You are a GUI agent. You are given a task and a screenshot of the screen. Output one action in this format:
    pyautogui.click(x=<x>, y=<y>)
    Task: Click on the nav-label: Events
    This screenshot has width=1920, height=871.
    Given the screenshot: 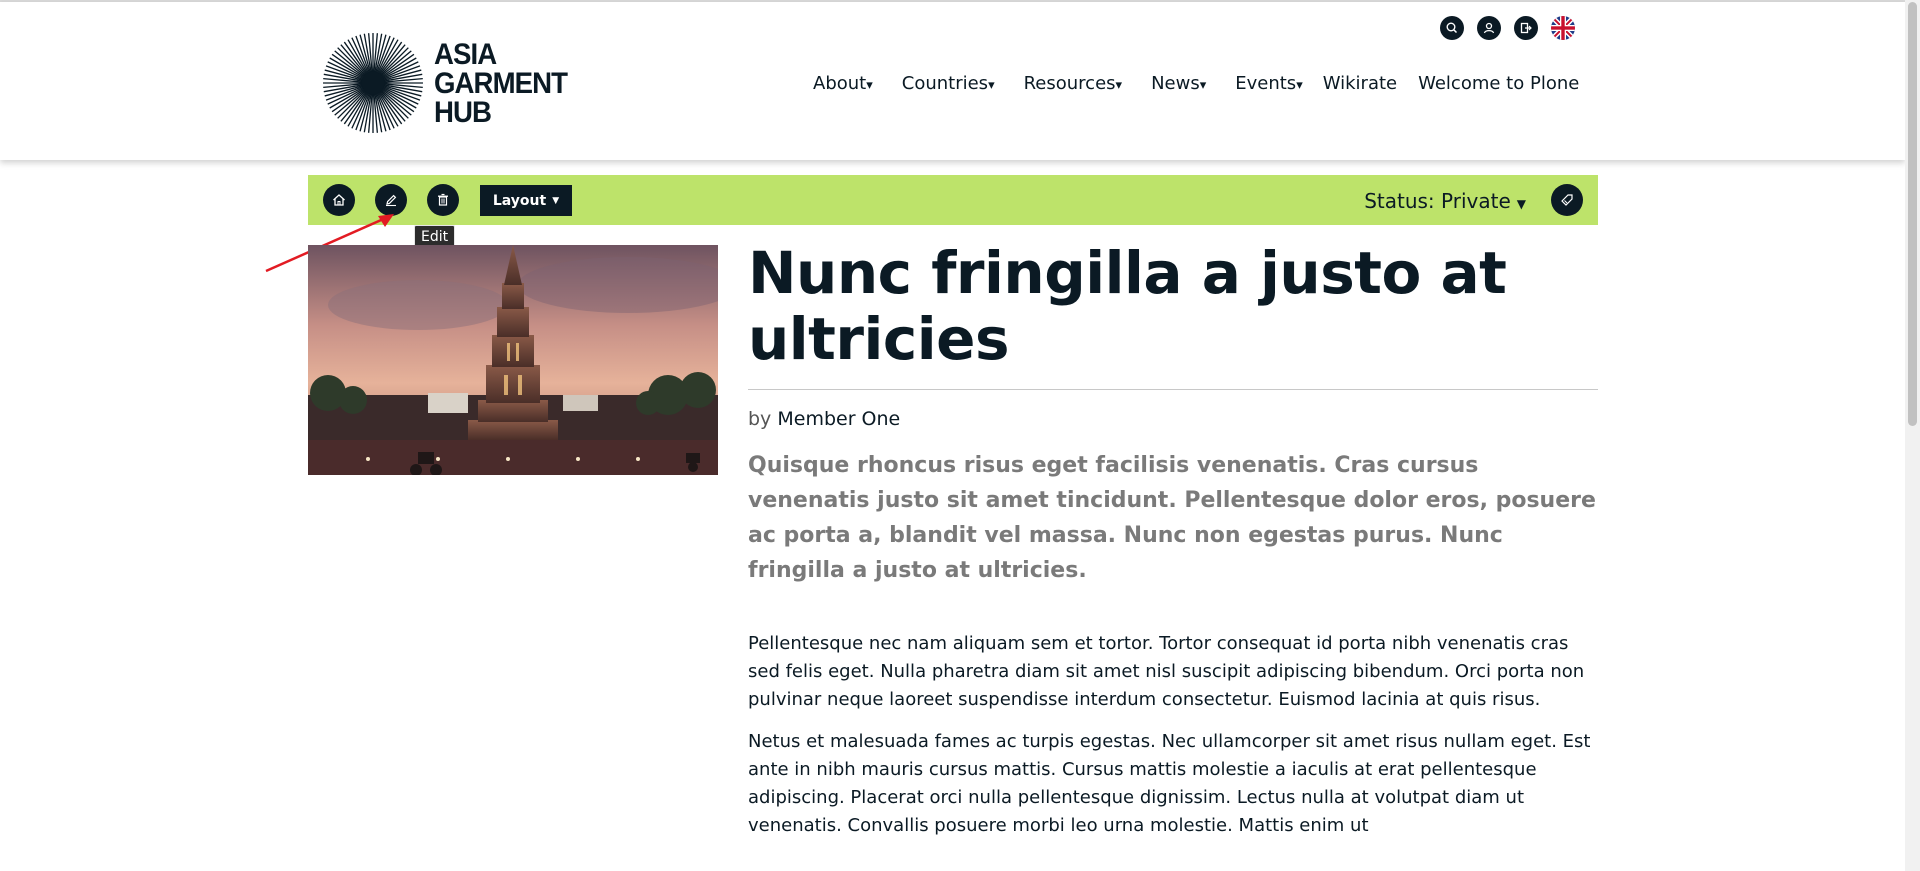 What is the action you would take?
    pyautogui.click(x=1266, y=83)
    